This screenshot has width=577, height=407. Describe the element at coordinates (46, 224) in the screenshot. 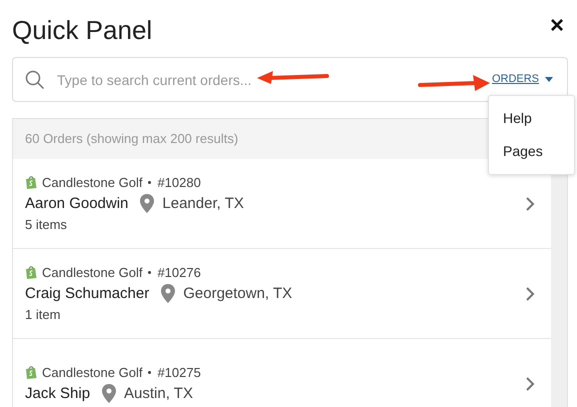

I see `item-count: 5 items` at that location.